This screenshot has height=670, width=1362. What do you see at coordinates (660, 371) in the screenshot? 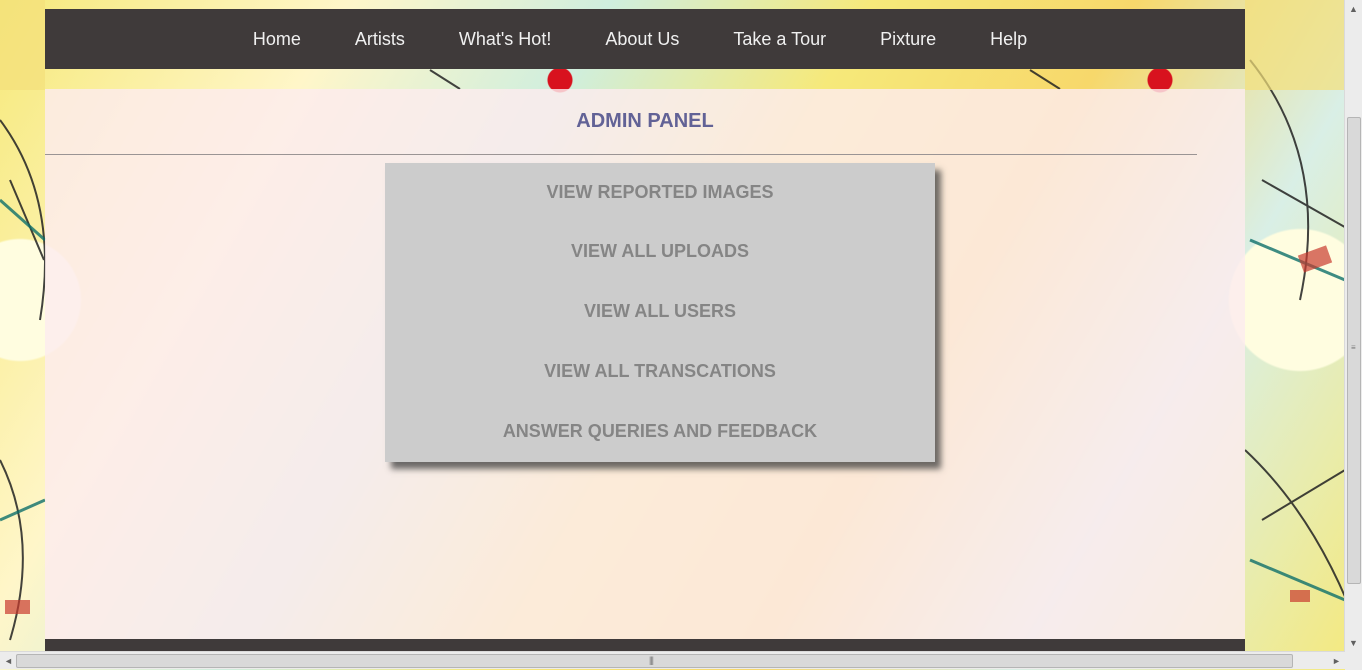
I see `view-all-transactions-link: VIEW ALL TRANSCATIONS` at bounding box center [660, 371].